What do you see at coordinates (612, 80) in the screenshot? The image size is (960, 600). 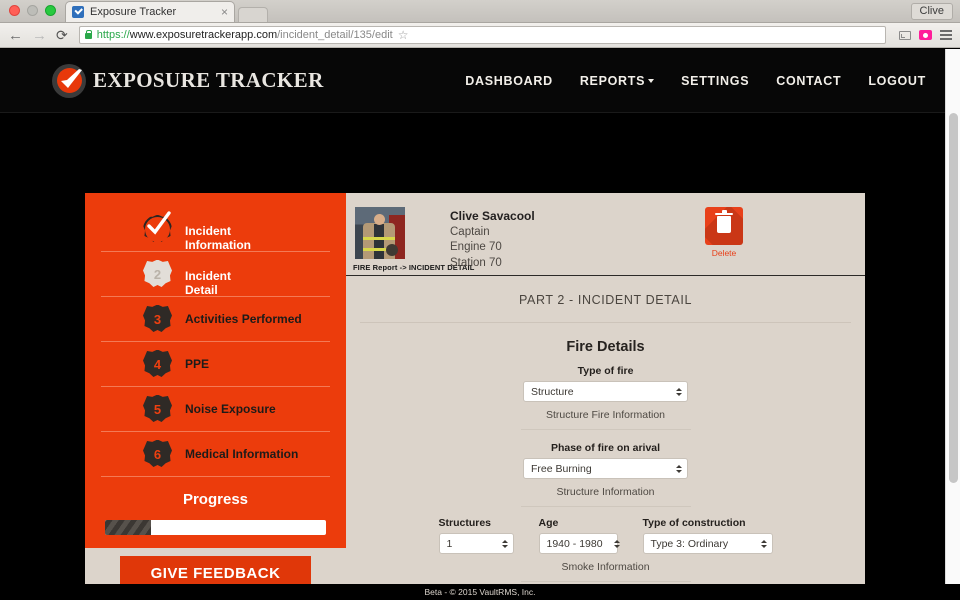 I see `nav-label: REPORTS` at bounding box center [612, 80].